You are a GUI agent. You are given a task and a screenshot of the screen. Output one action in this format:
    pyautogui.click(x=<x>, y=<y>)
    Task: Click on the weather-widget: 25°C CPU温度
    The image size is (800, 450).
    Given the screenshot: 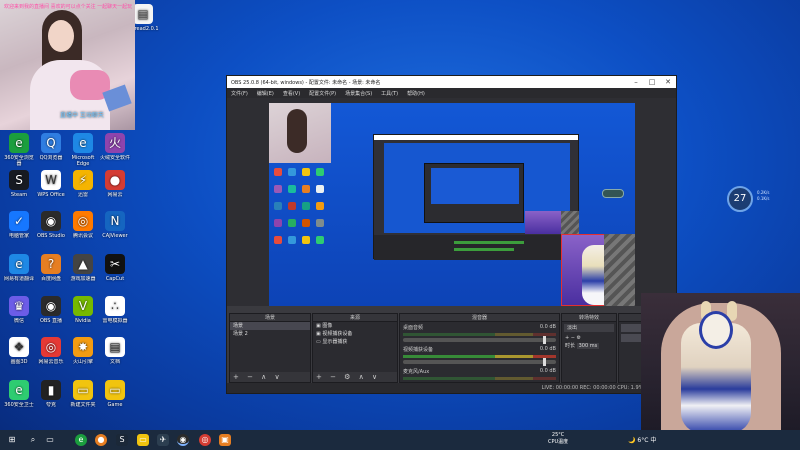 What is the action you would take?
    pyautogui.click(x=558, y=439)
    